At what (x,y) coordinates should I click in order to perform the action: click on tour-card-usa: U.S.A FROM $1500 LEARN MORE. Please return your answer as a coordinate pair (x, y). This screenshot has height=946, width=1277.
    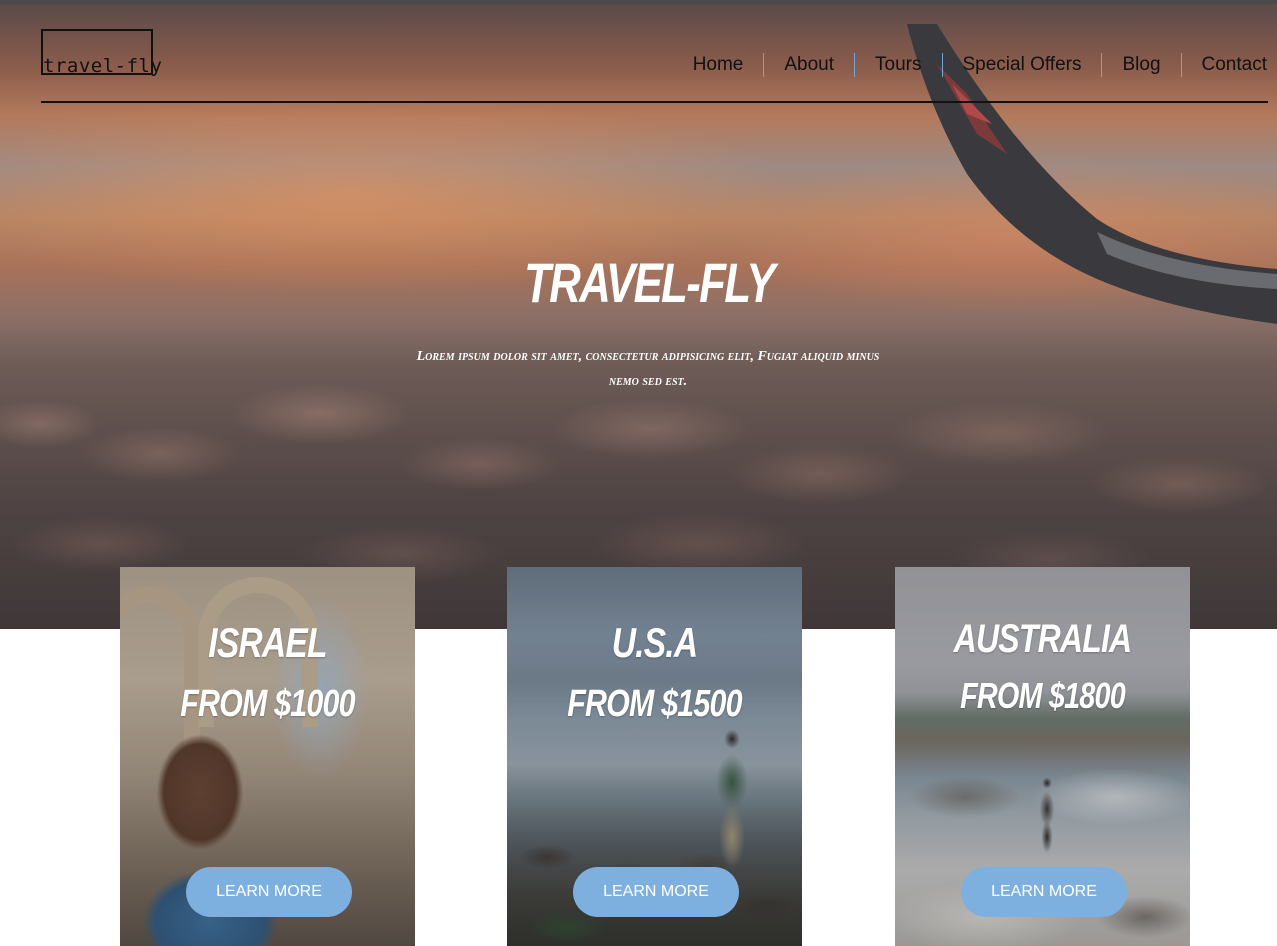
    Looking at the image, I should click on (654, 756).